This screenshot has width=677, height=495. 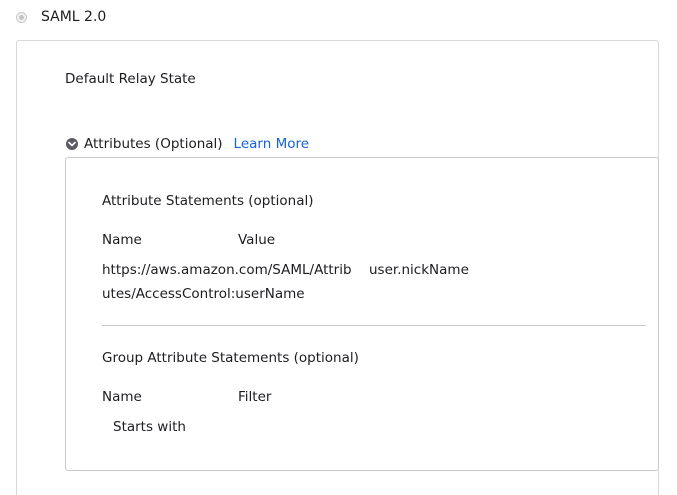 What do you see at coordinates (227, 270) in the screenshot?
I see `attribute-name-line-1: https://aws.amazon.com/SAML/Attrib` at bounding box center [227, 270].